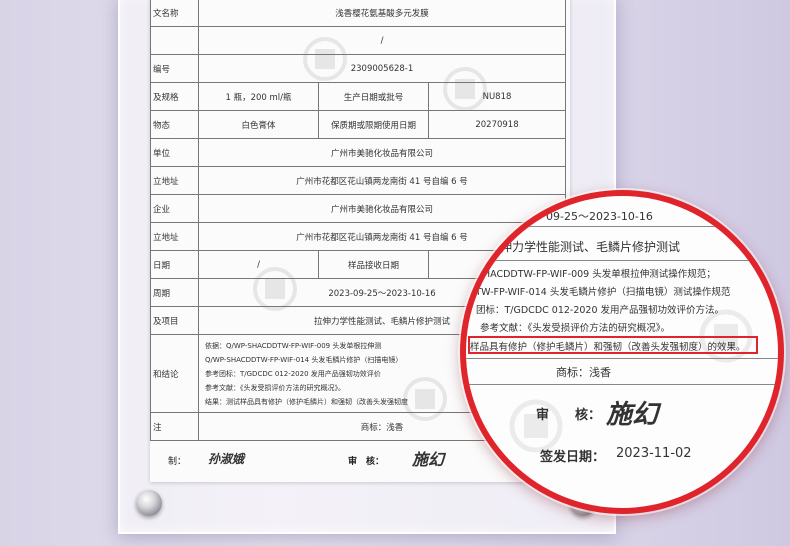 The width and height of the screenshot is (790, 546). I want to click on row-label-2: 样品接收日期, so click(373, 264).